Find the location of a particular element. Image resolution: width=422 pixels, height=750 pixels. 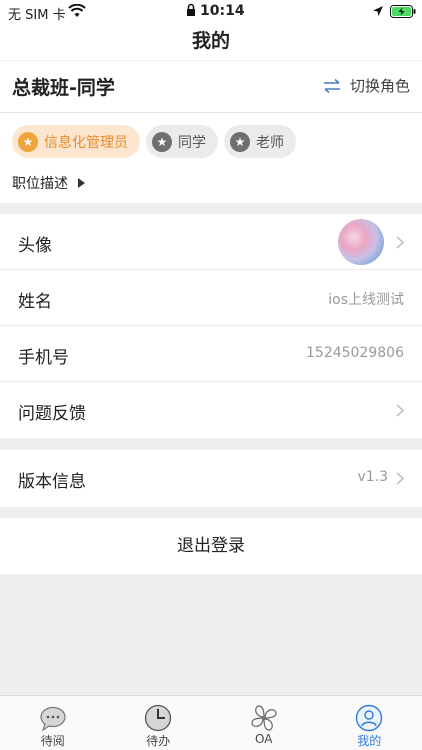

job-description-toggle: 职位描述 is located at coordinates (48, 183).